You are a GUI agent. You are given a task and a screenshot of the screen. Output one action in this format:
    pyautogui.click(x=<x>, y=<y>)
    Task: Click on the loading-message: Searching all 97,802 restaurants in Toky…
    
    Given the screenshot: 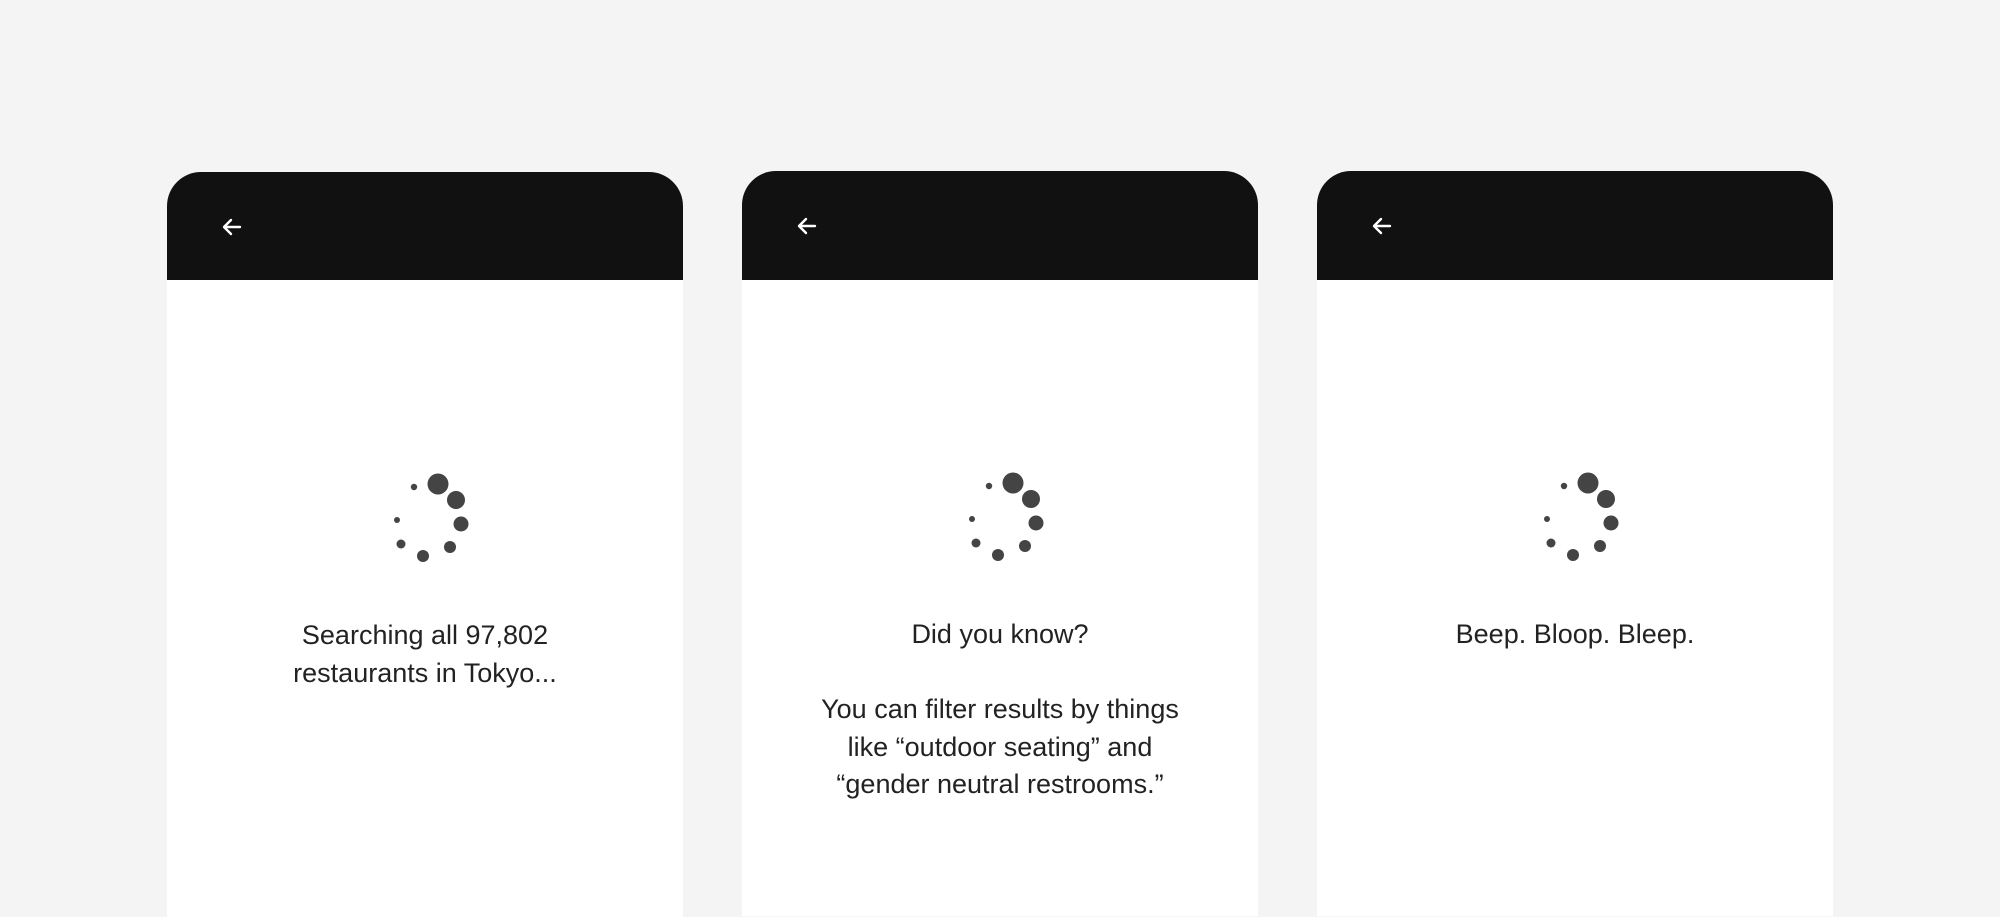 What is the action you would take?
    pyautogui.click(x=425, y=654)
    